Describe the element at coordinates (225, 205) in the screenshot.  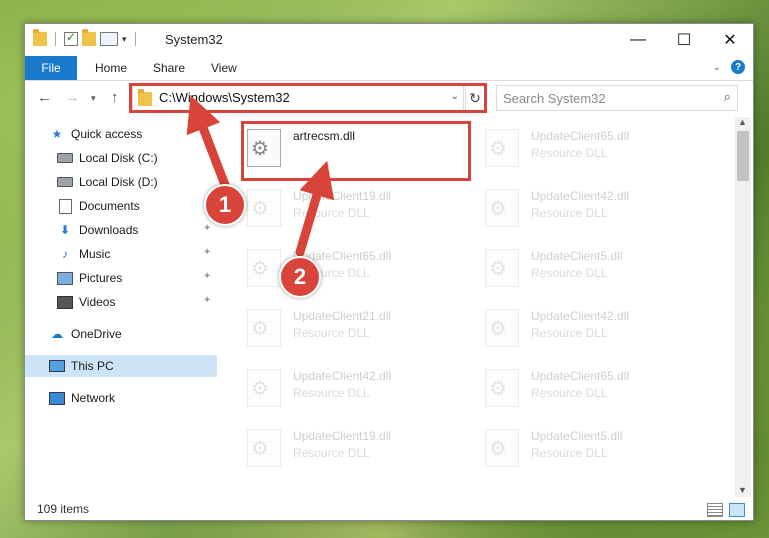
I see `callout-badge-1: 1` at that location.